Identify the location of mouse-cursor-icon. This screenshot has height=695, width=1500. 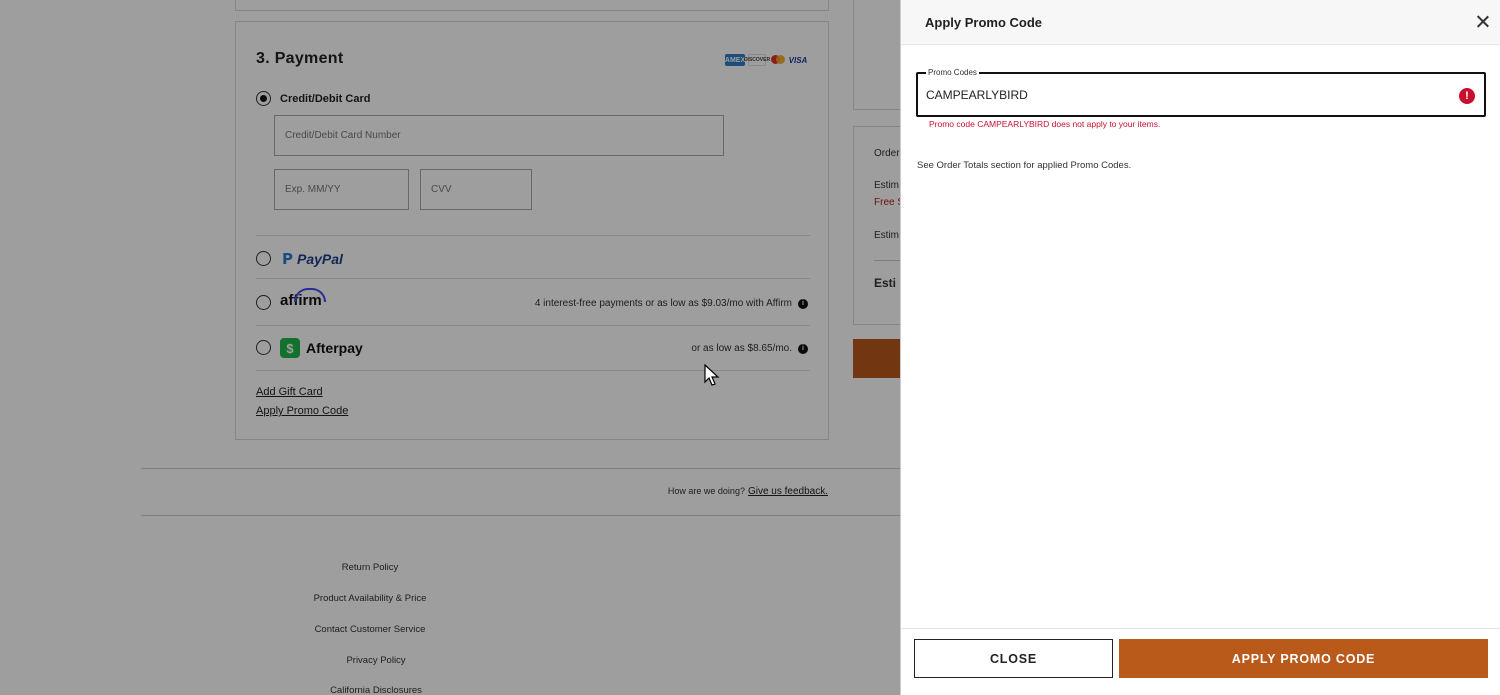
(712, 375).